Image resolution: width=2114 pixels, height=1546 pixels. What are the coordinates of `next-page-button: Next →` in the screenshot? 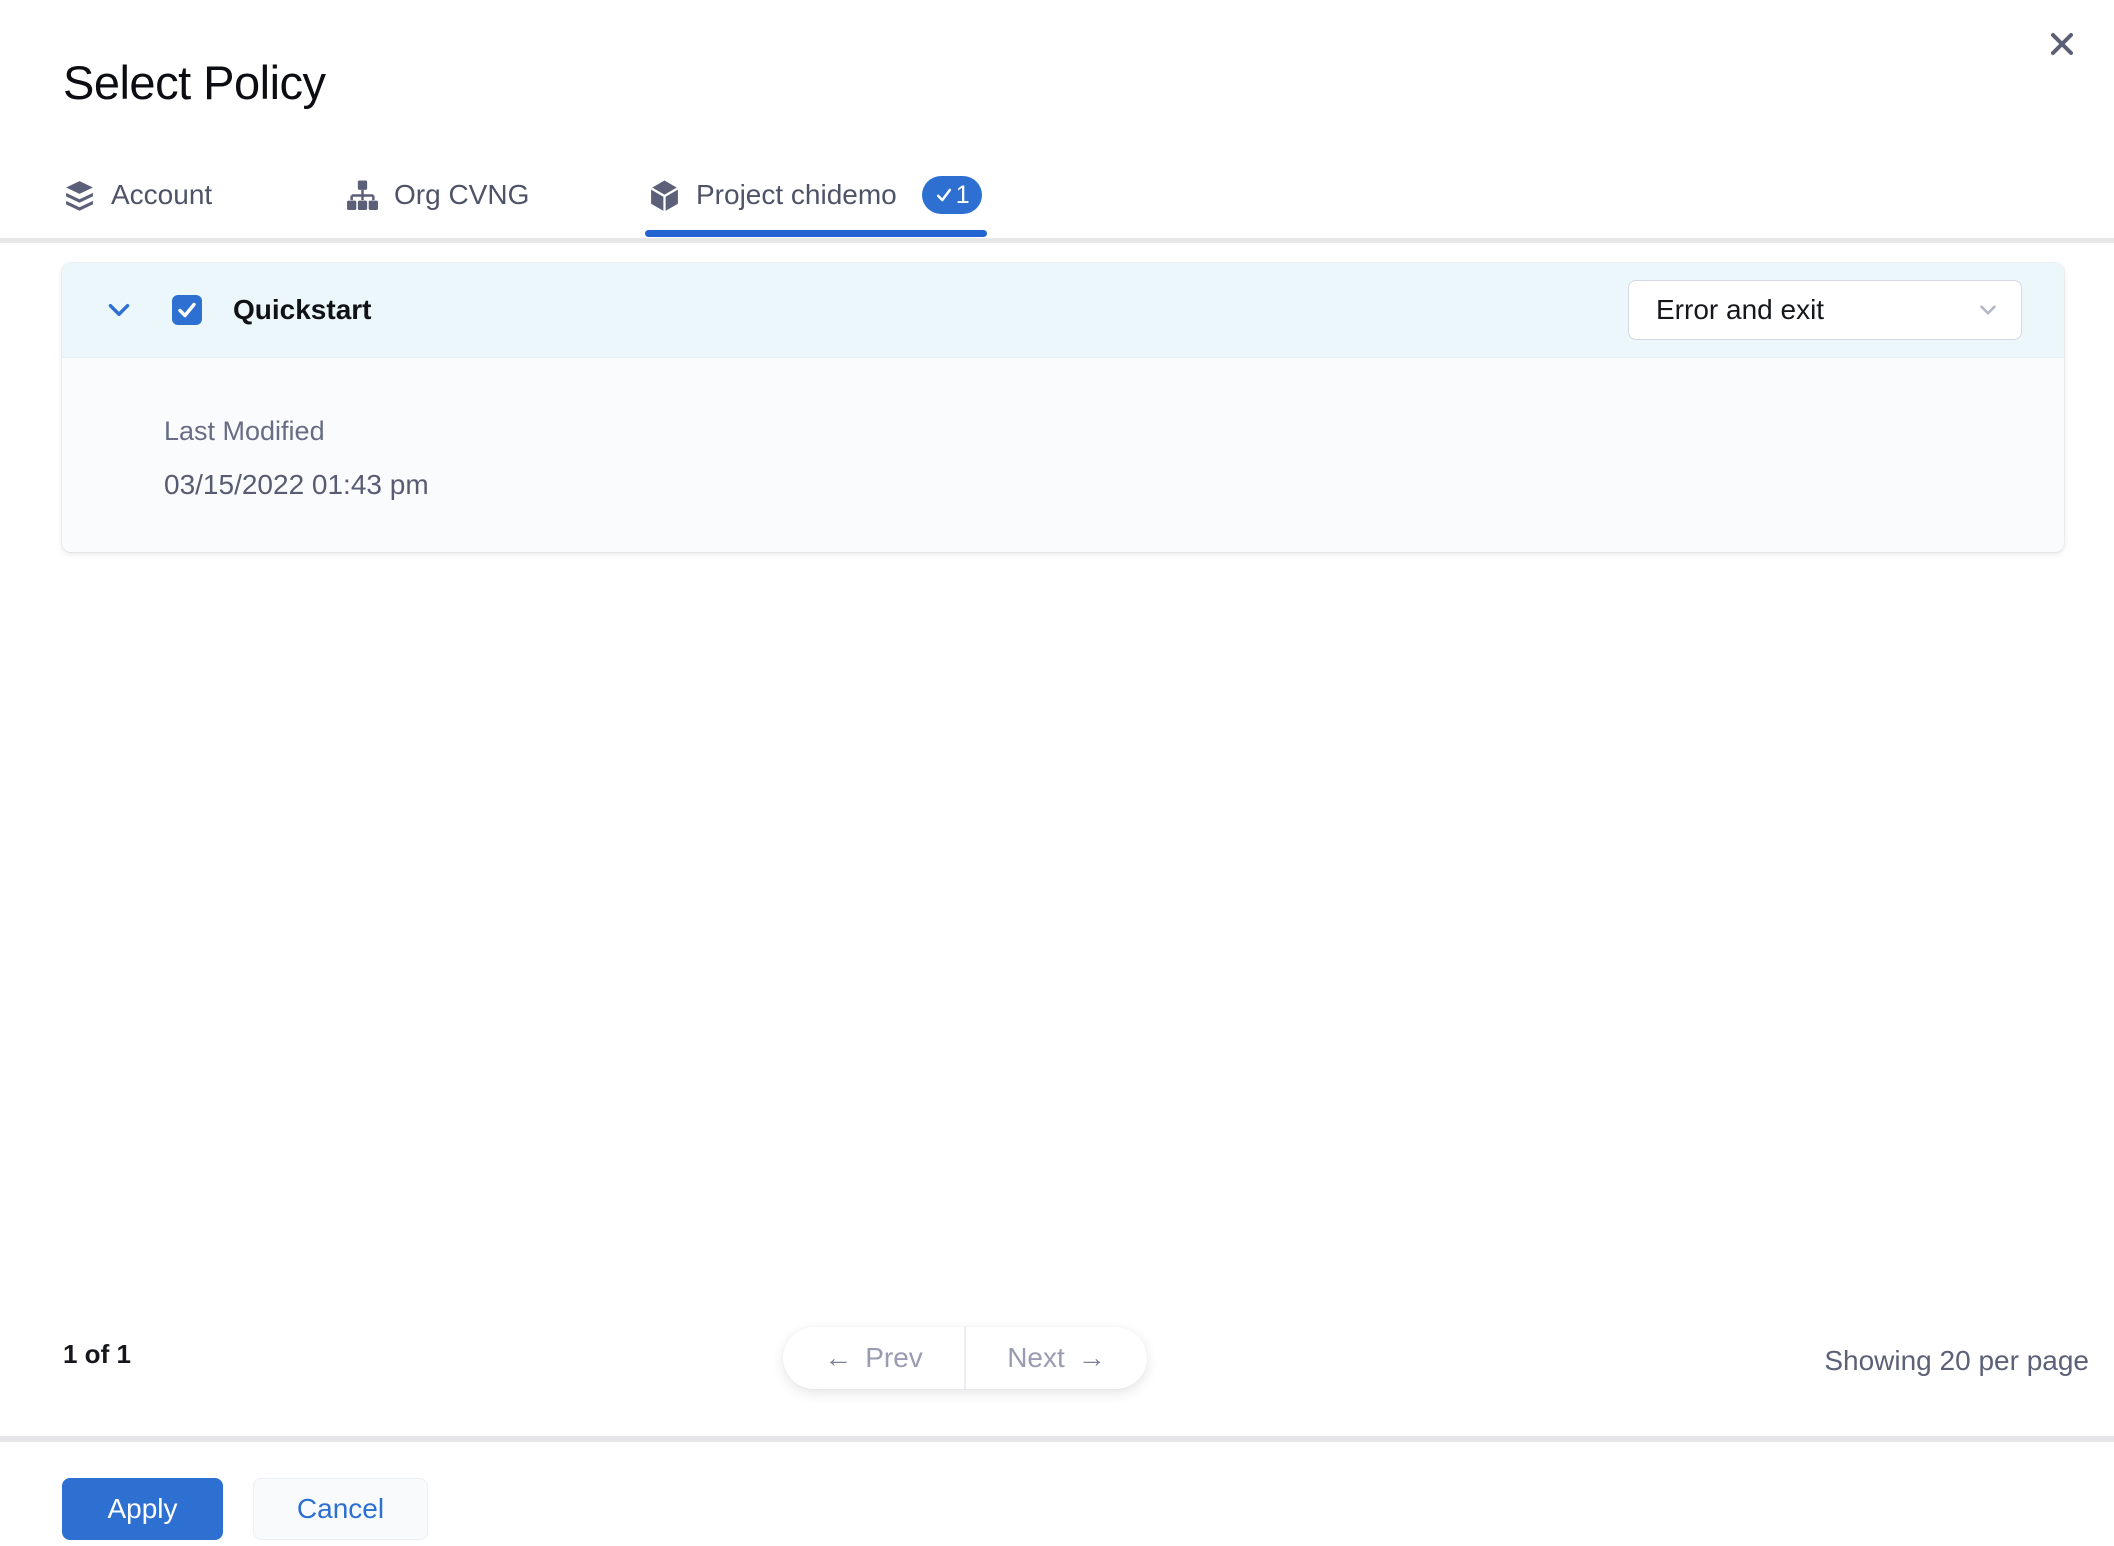 It's located at (1056, 1358).